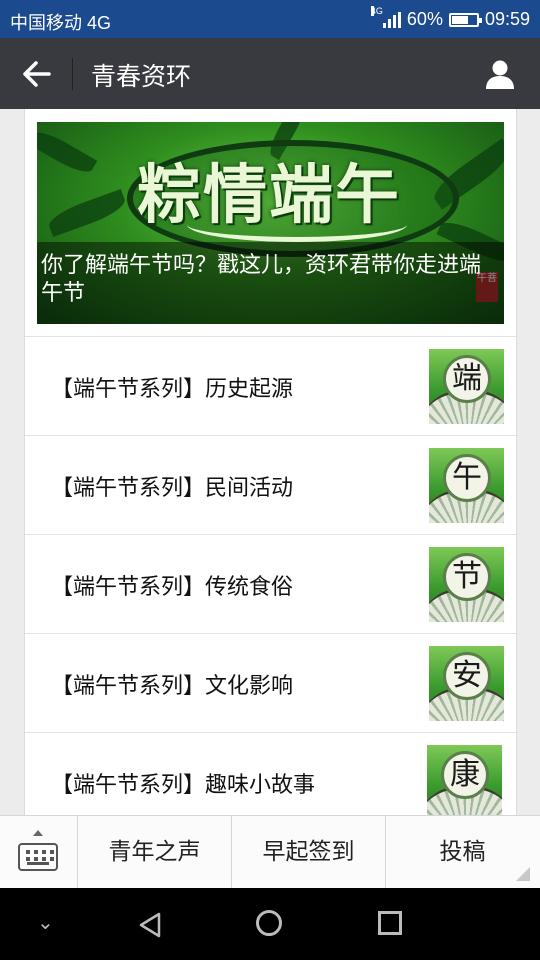 The width and height of the screenshot is (540, 960). I want to click on recents-nav-icon, so click(390, 923).